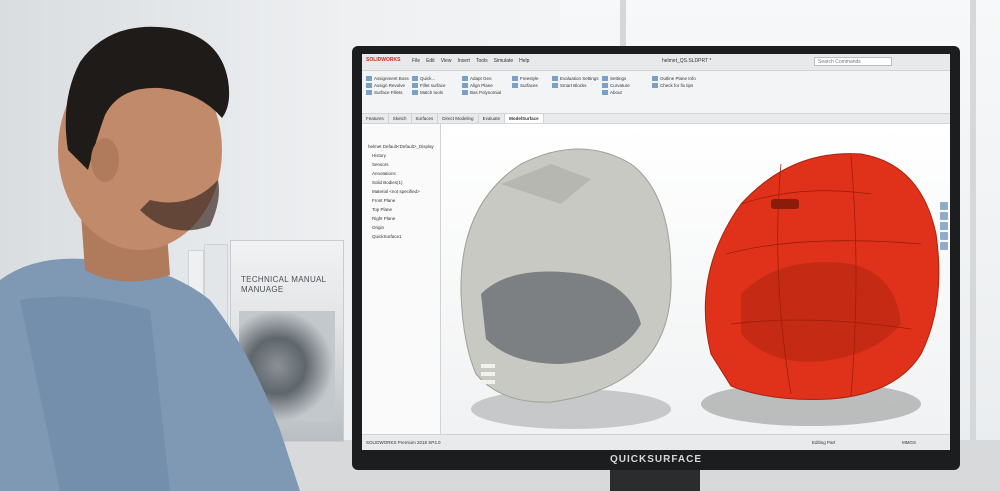 Image resolution: width=1000 pixels, height=491 pixels. I want to click on ribbon-group: Quick... Fillet surface Match tools, so click(429, 85).